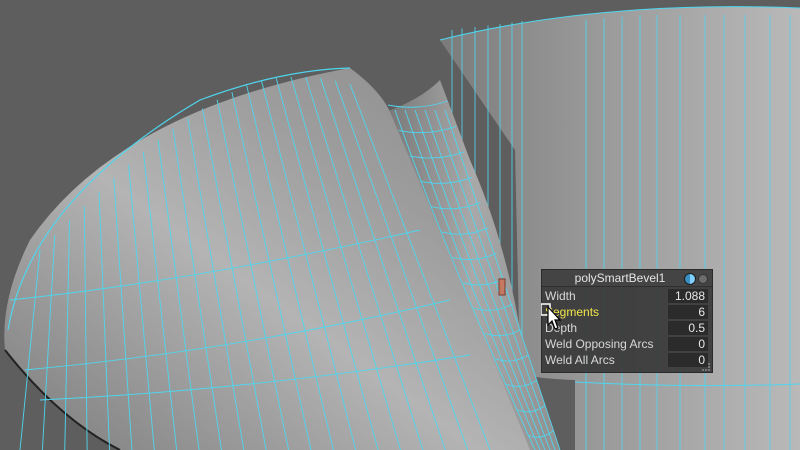  I want to click on attr-row-weld-opposing-arcs: Weld Opposing Arcs 0, so click(627, 344).